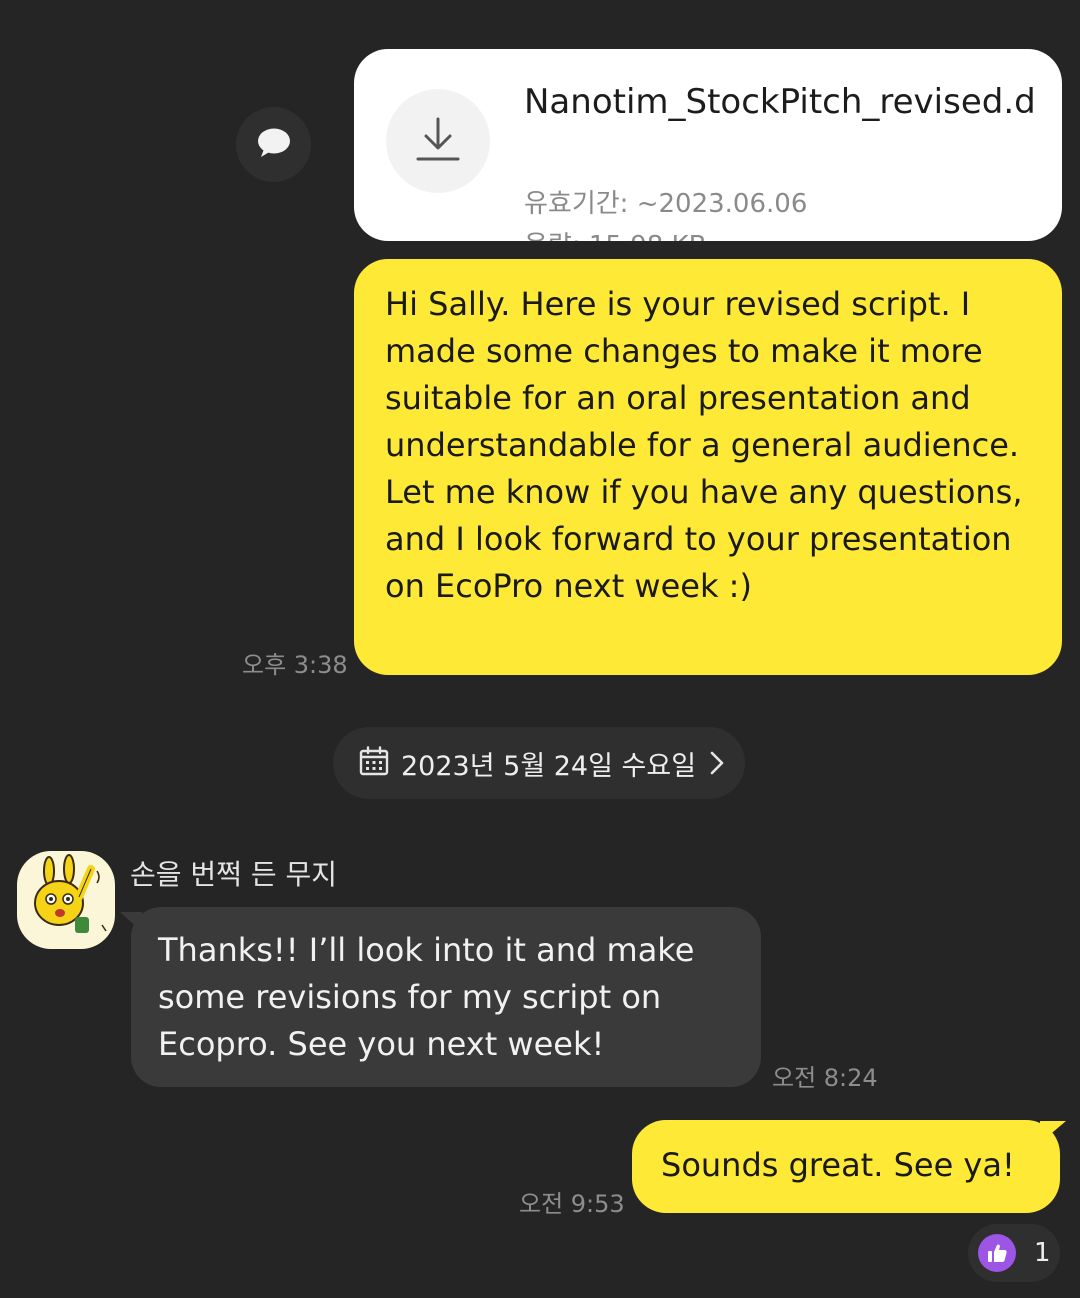 This screenshot has width=1080, height=1298. I want to click on reaction-badge: 1, so click(1014, 1253).